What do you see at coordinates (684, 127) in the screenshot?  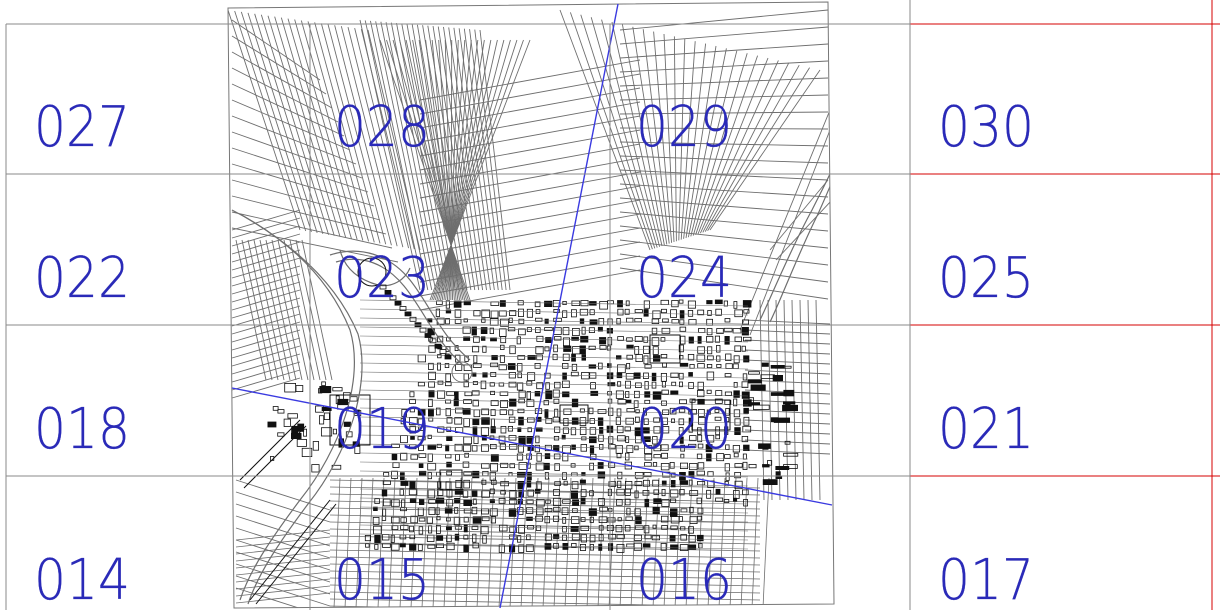 I see `sheet-label: 029` at bounding box center [684, 127].